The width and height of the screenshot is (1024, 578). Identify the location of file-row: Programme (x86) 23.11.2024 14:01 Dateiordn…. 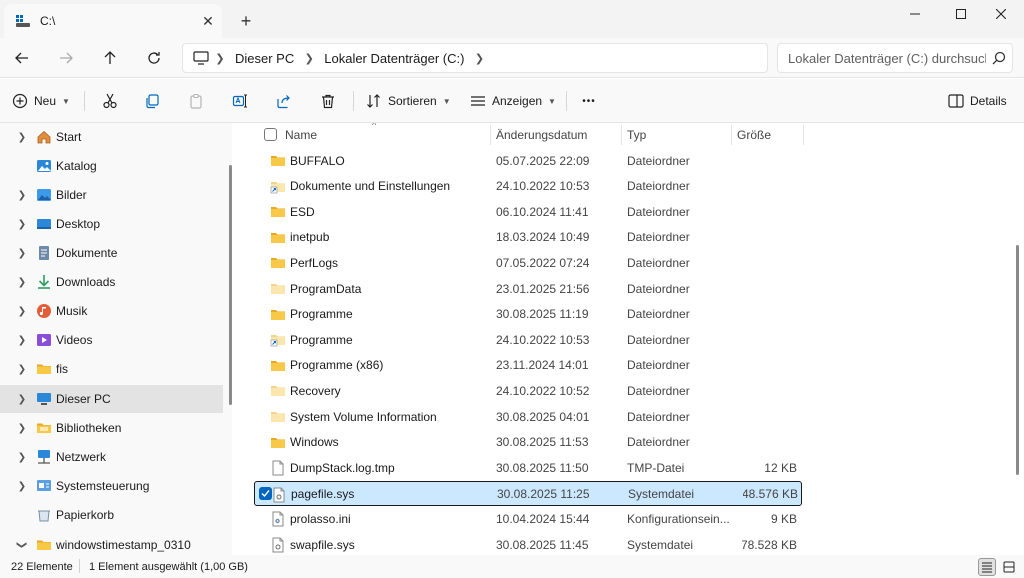
(528, 365).